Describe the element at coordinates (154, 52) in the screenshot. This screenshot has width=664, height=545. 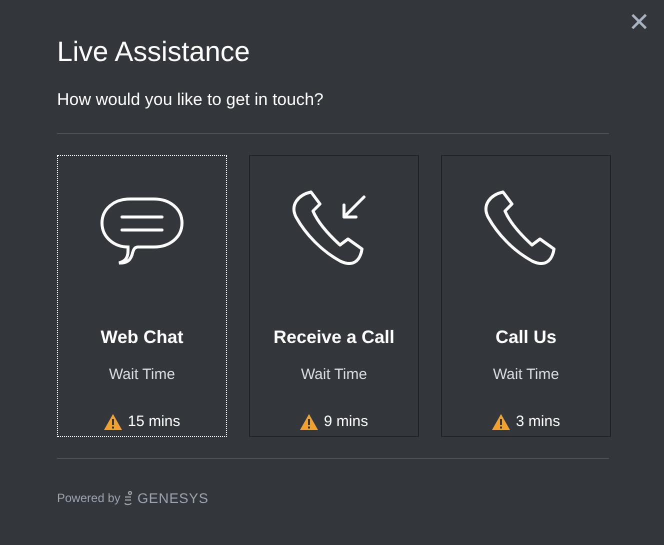
I see `dialog-title: Live Assistance` at that location.